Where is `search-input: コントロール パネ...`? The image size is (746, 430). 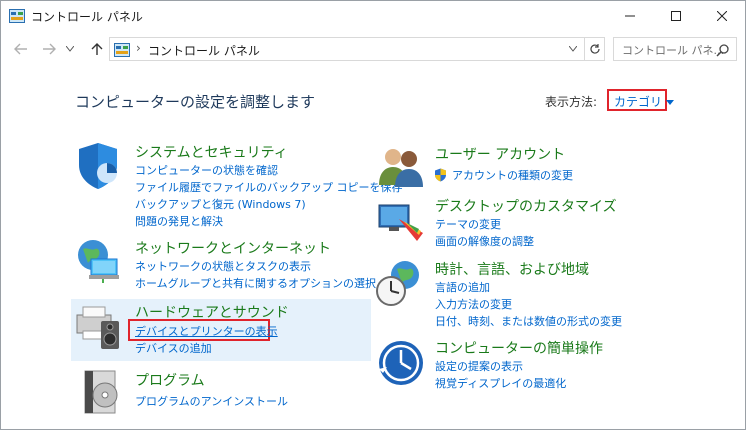 search-input: コントロール パネ... is located at coordinates (673, 50).